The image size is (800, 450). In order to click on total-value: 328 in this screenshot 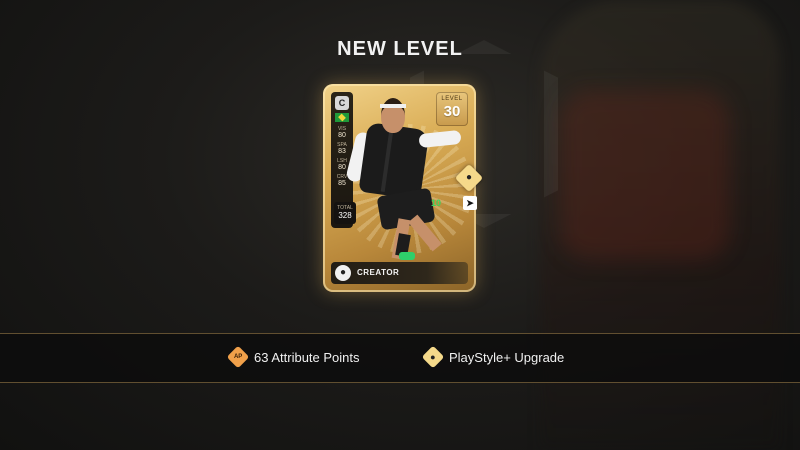, I will do `click(345, 215)`.